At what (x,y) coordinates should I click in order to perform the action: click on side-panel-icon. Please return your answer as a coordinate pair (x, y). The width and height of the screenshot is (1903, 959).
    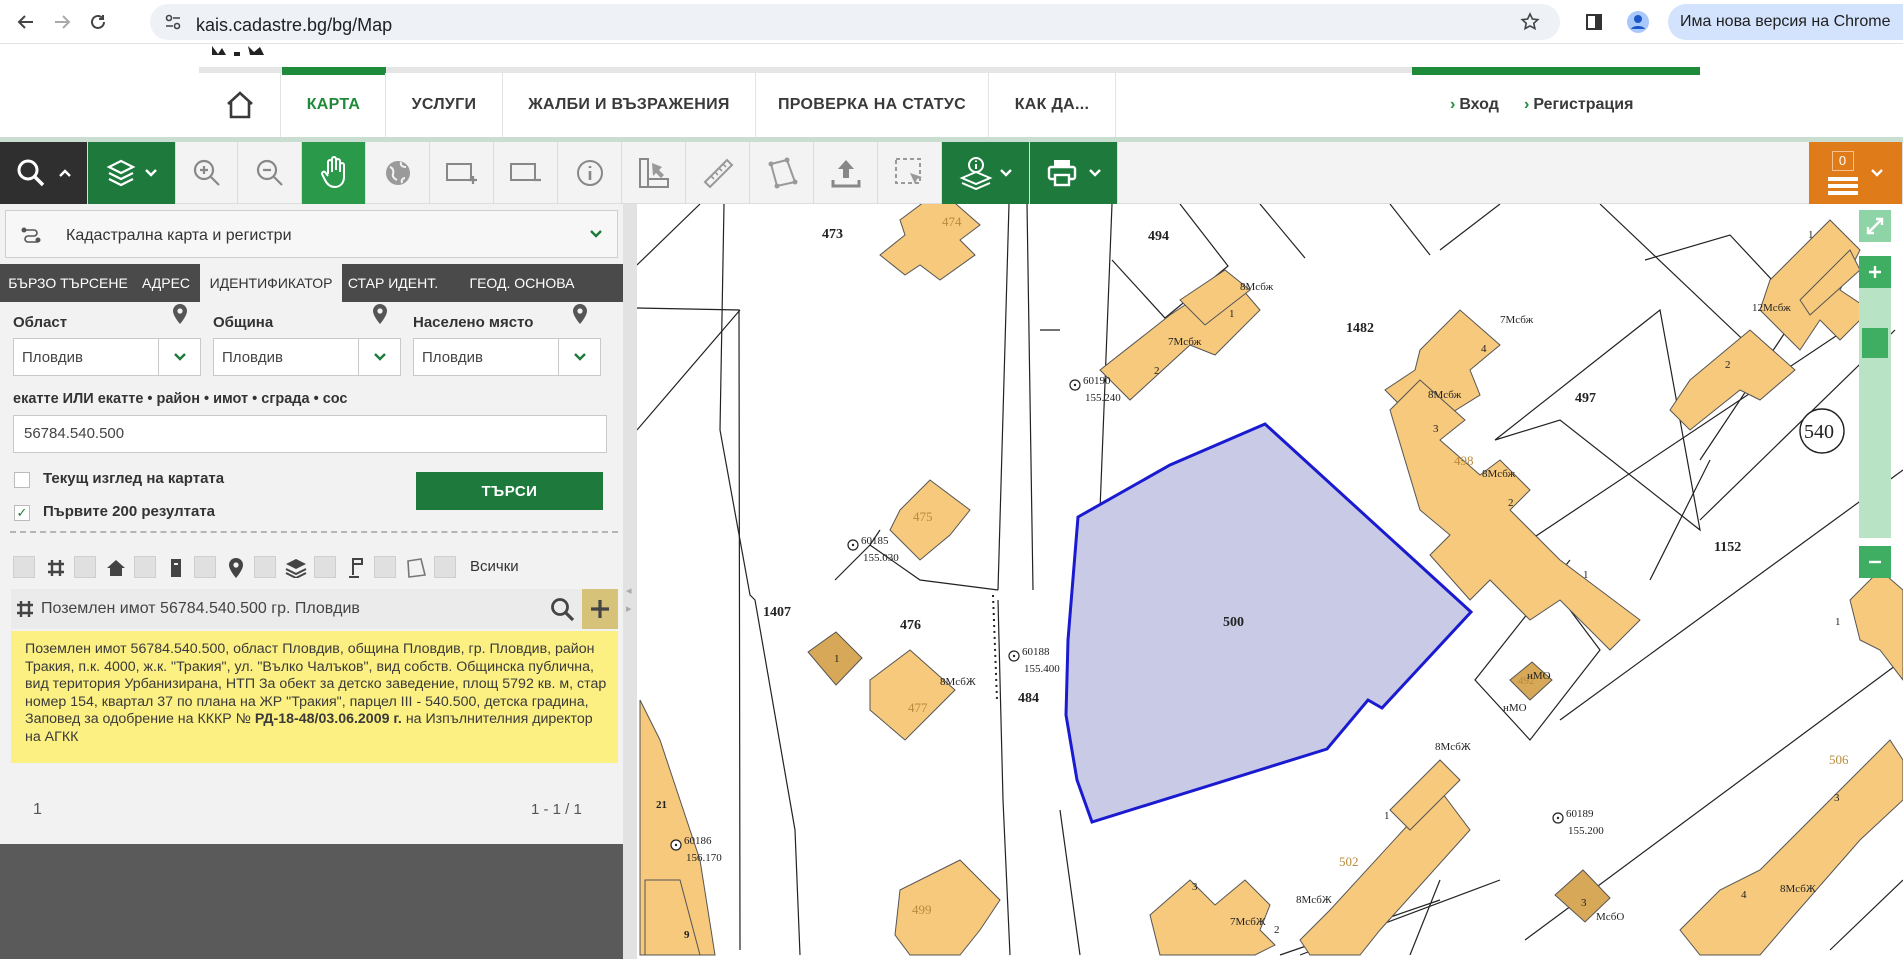
    Looking at the image, I should click on (1594, 22).